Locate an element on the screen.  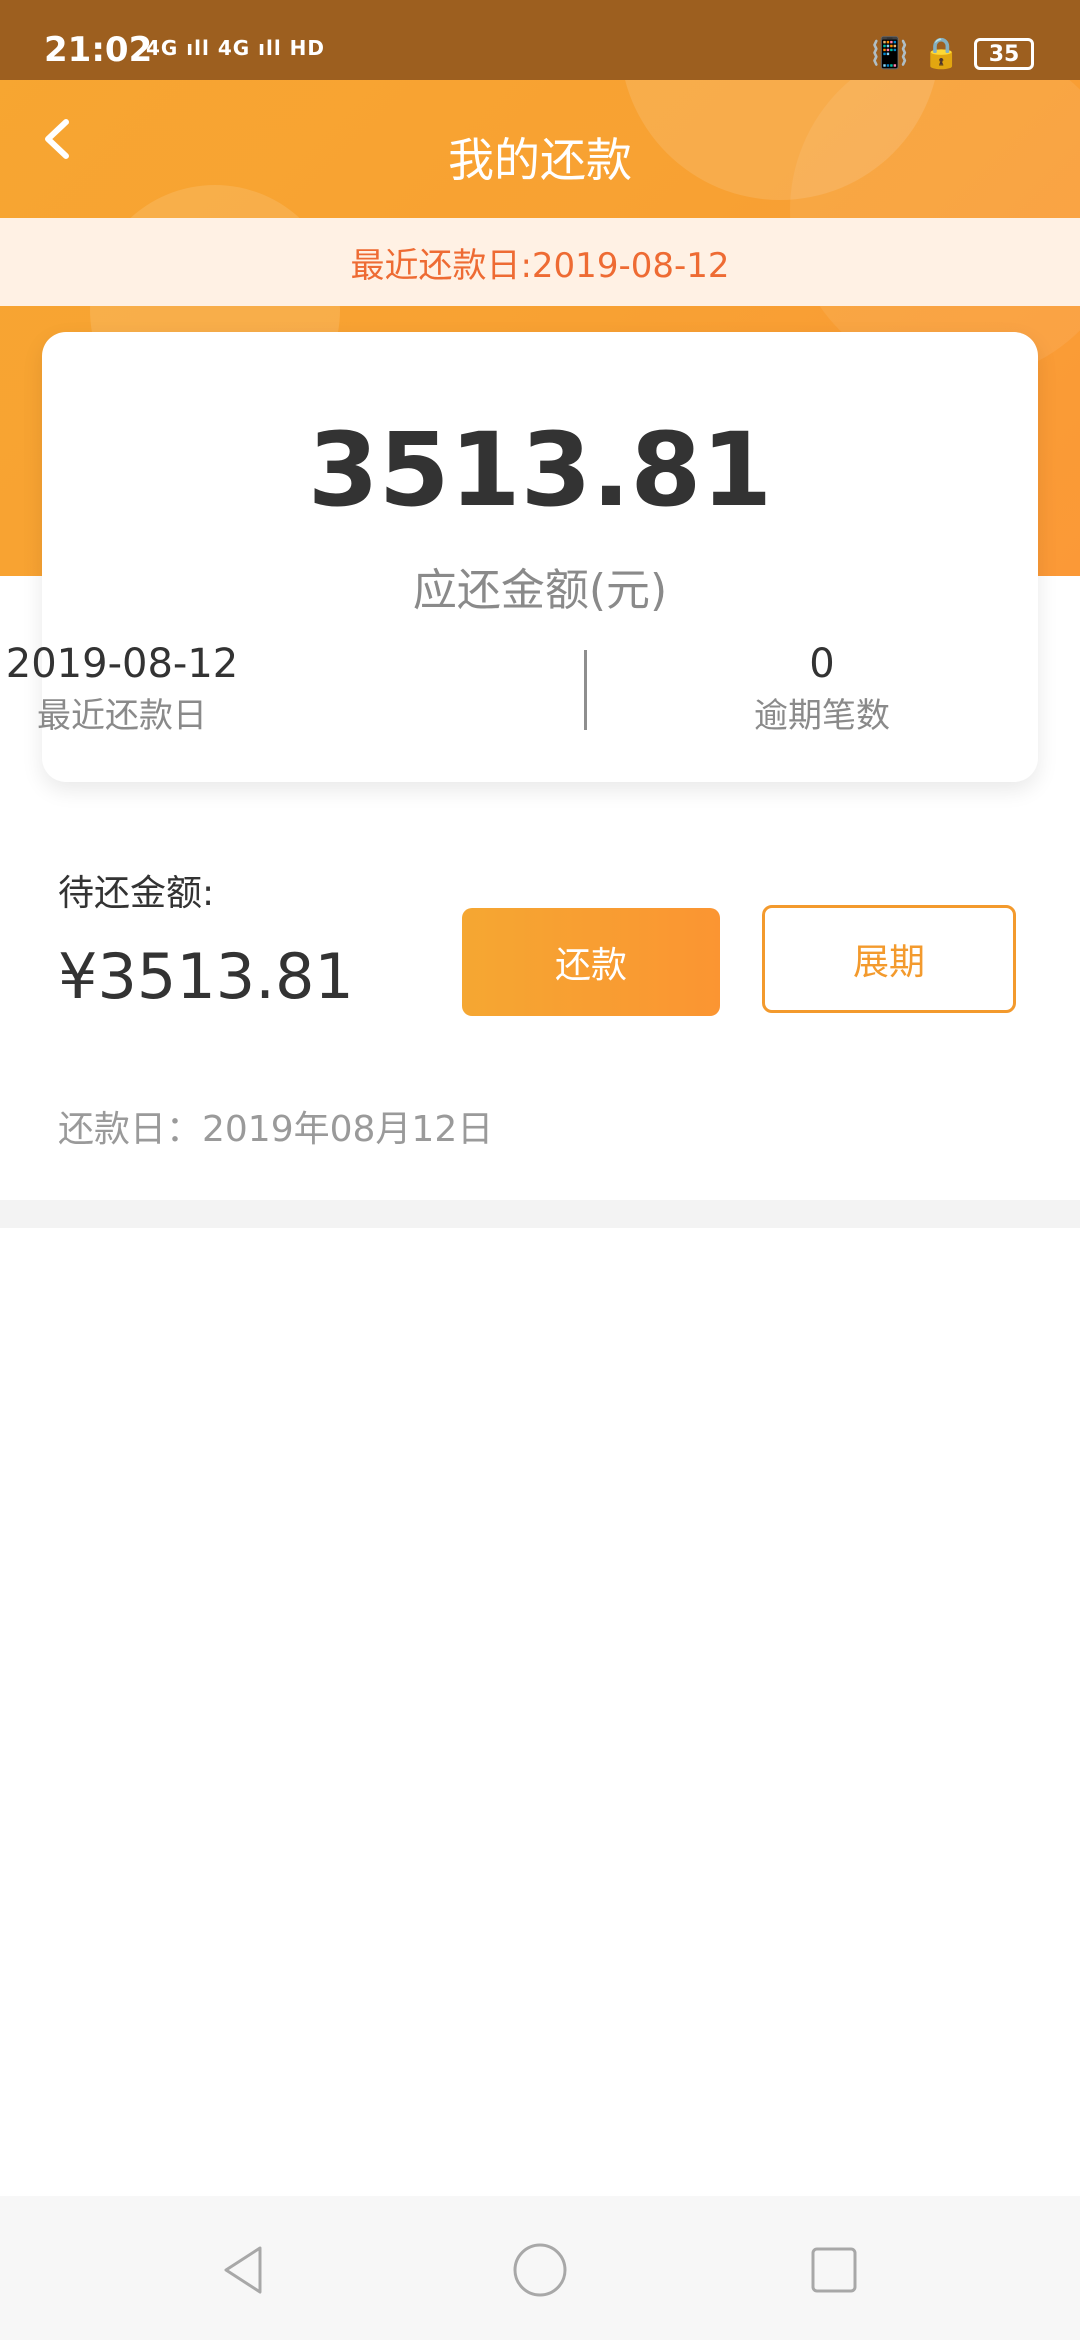
nav-bar: 我的还款 is located at coordinates (540, 150).